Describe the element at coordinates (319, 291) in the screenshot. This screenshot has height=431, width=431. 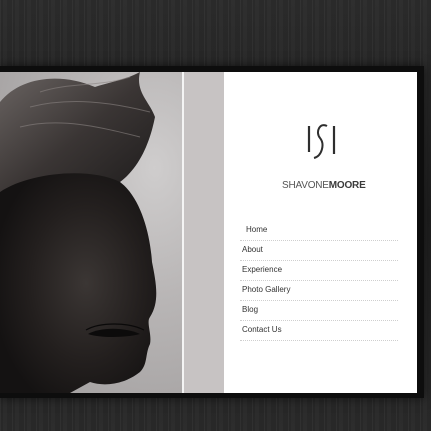
I see `nav-item-photo-gallery: Photo Gallery` at that location.